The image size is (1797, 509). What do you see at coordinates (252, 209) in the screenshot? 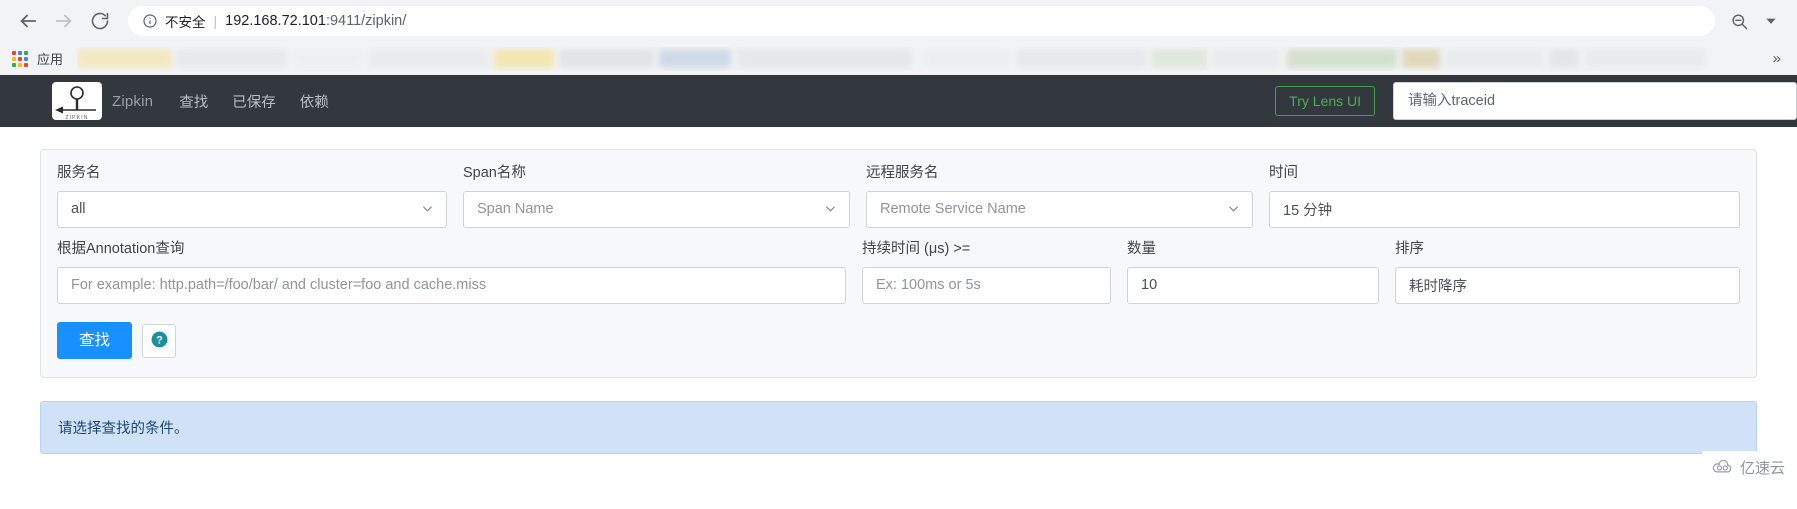
I see `service-name-select: all` at bounding box center [252, 209].